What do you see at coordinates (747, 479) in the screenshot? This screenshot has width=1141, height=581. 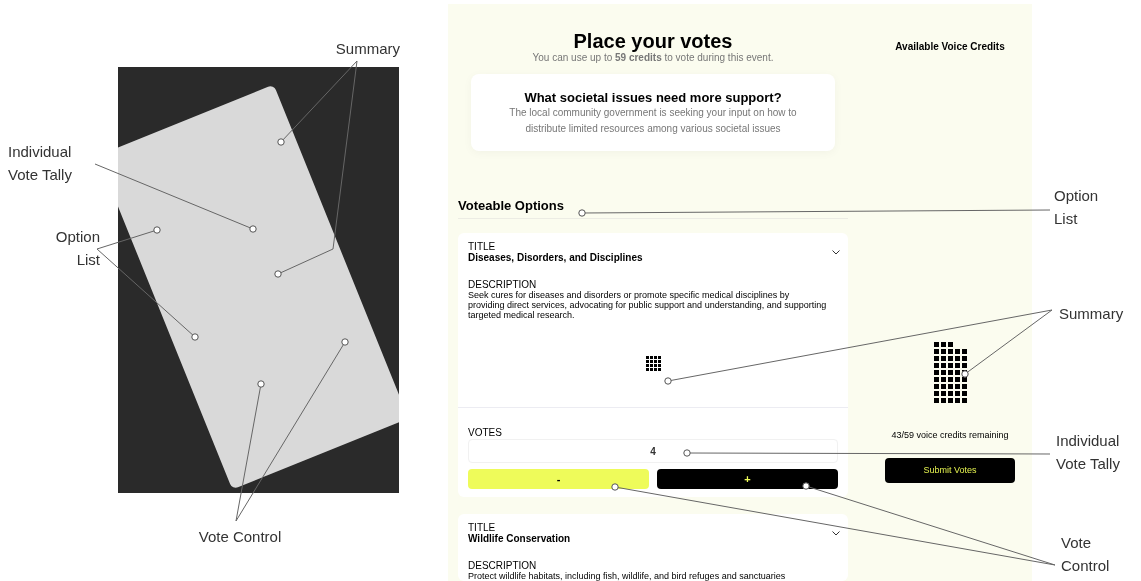 I see `plus-button: +` at bounding box center [747, 479].